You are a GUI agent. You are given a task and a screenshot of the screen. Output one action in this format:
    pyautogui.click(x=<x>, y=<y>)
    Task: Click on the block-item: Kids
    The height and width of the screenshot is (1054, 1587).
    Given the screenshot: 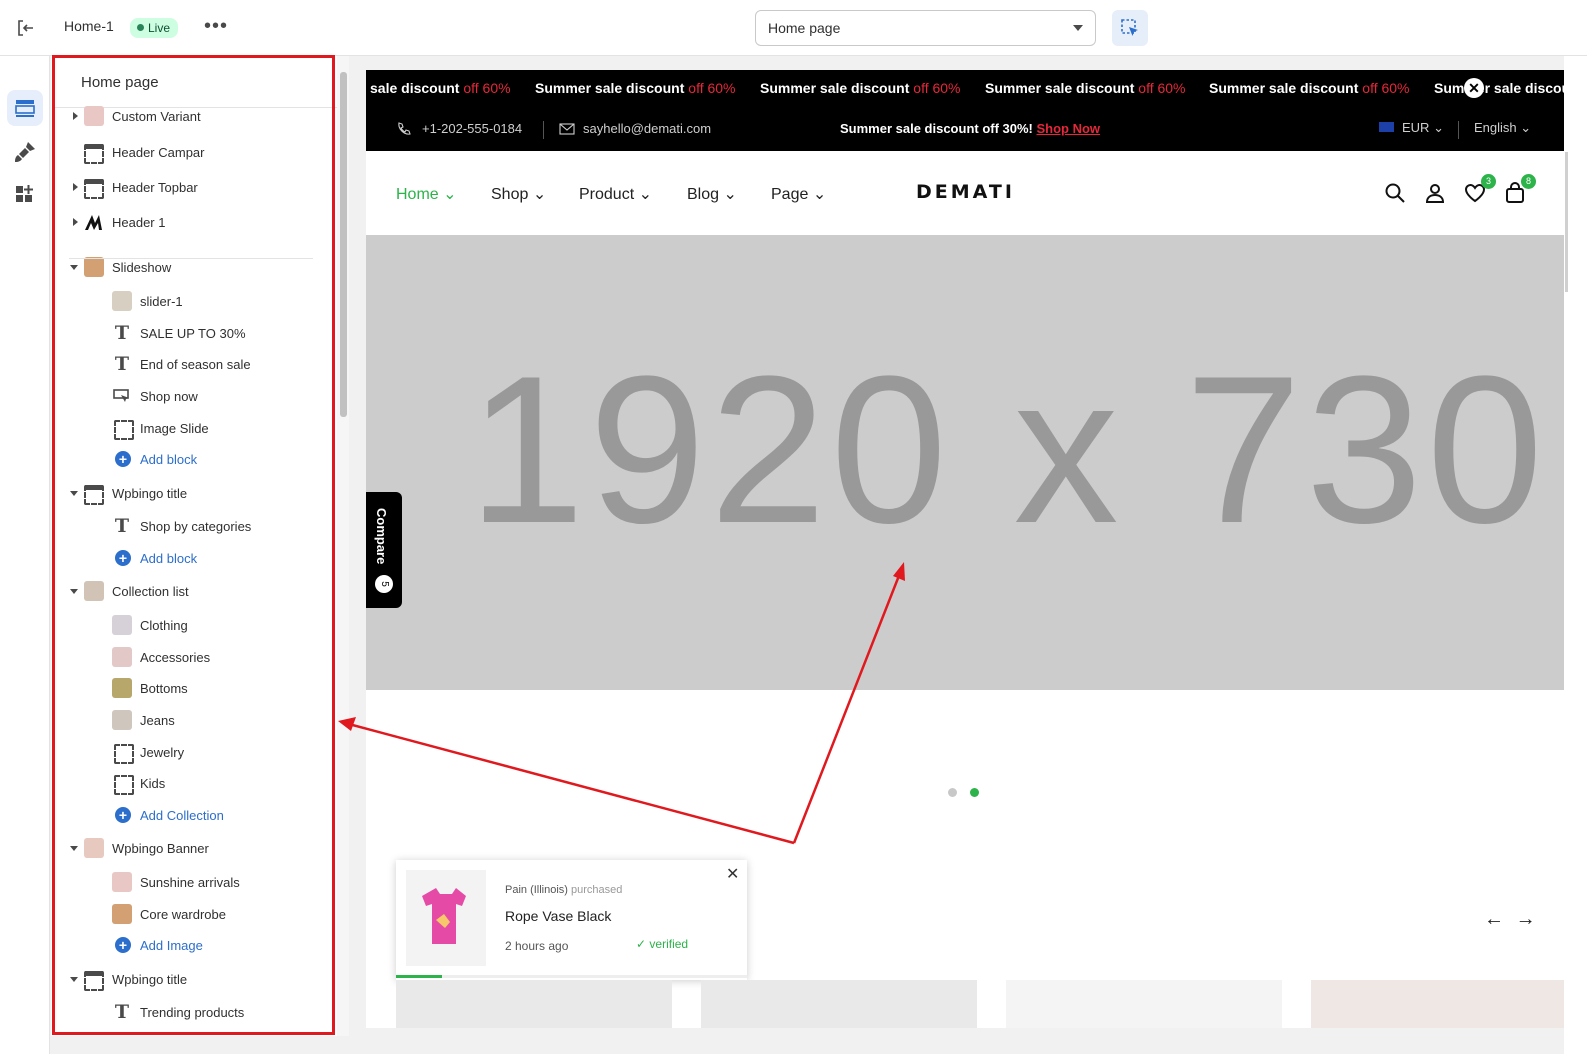 What is the action you would take?
    pyautogui.click(x=194, y=783)
    